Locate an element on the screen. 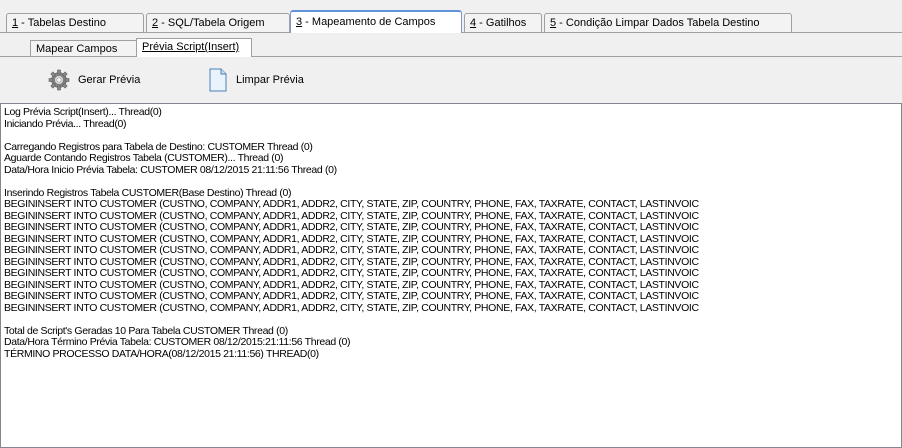 The image size is (902, 448). tab-sql-tabela-origem: 2 - SQL/Tabela Origem is located at coordinates (218, 22).